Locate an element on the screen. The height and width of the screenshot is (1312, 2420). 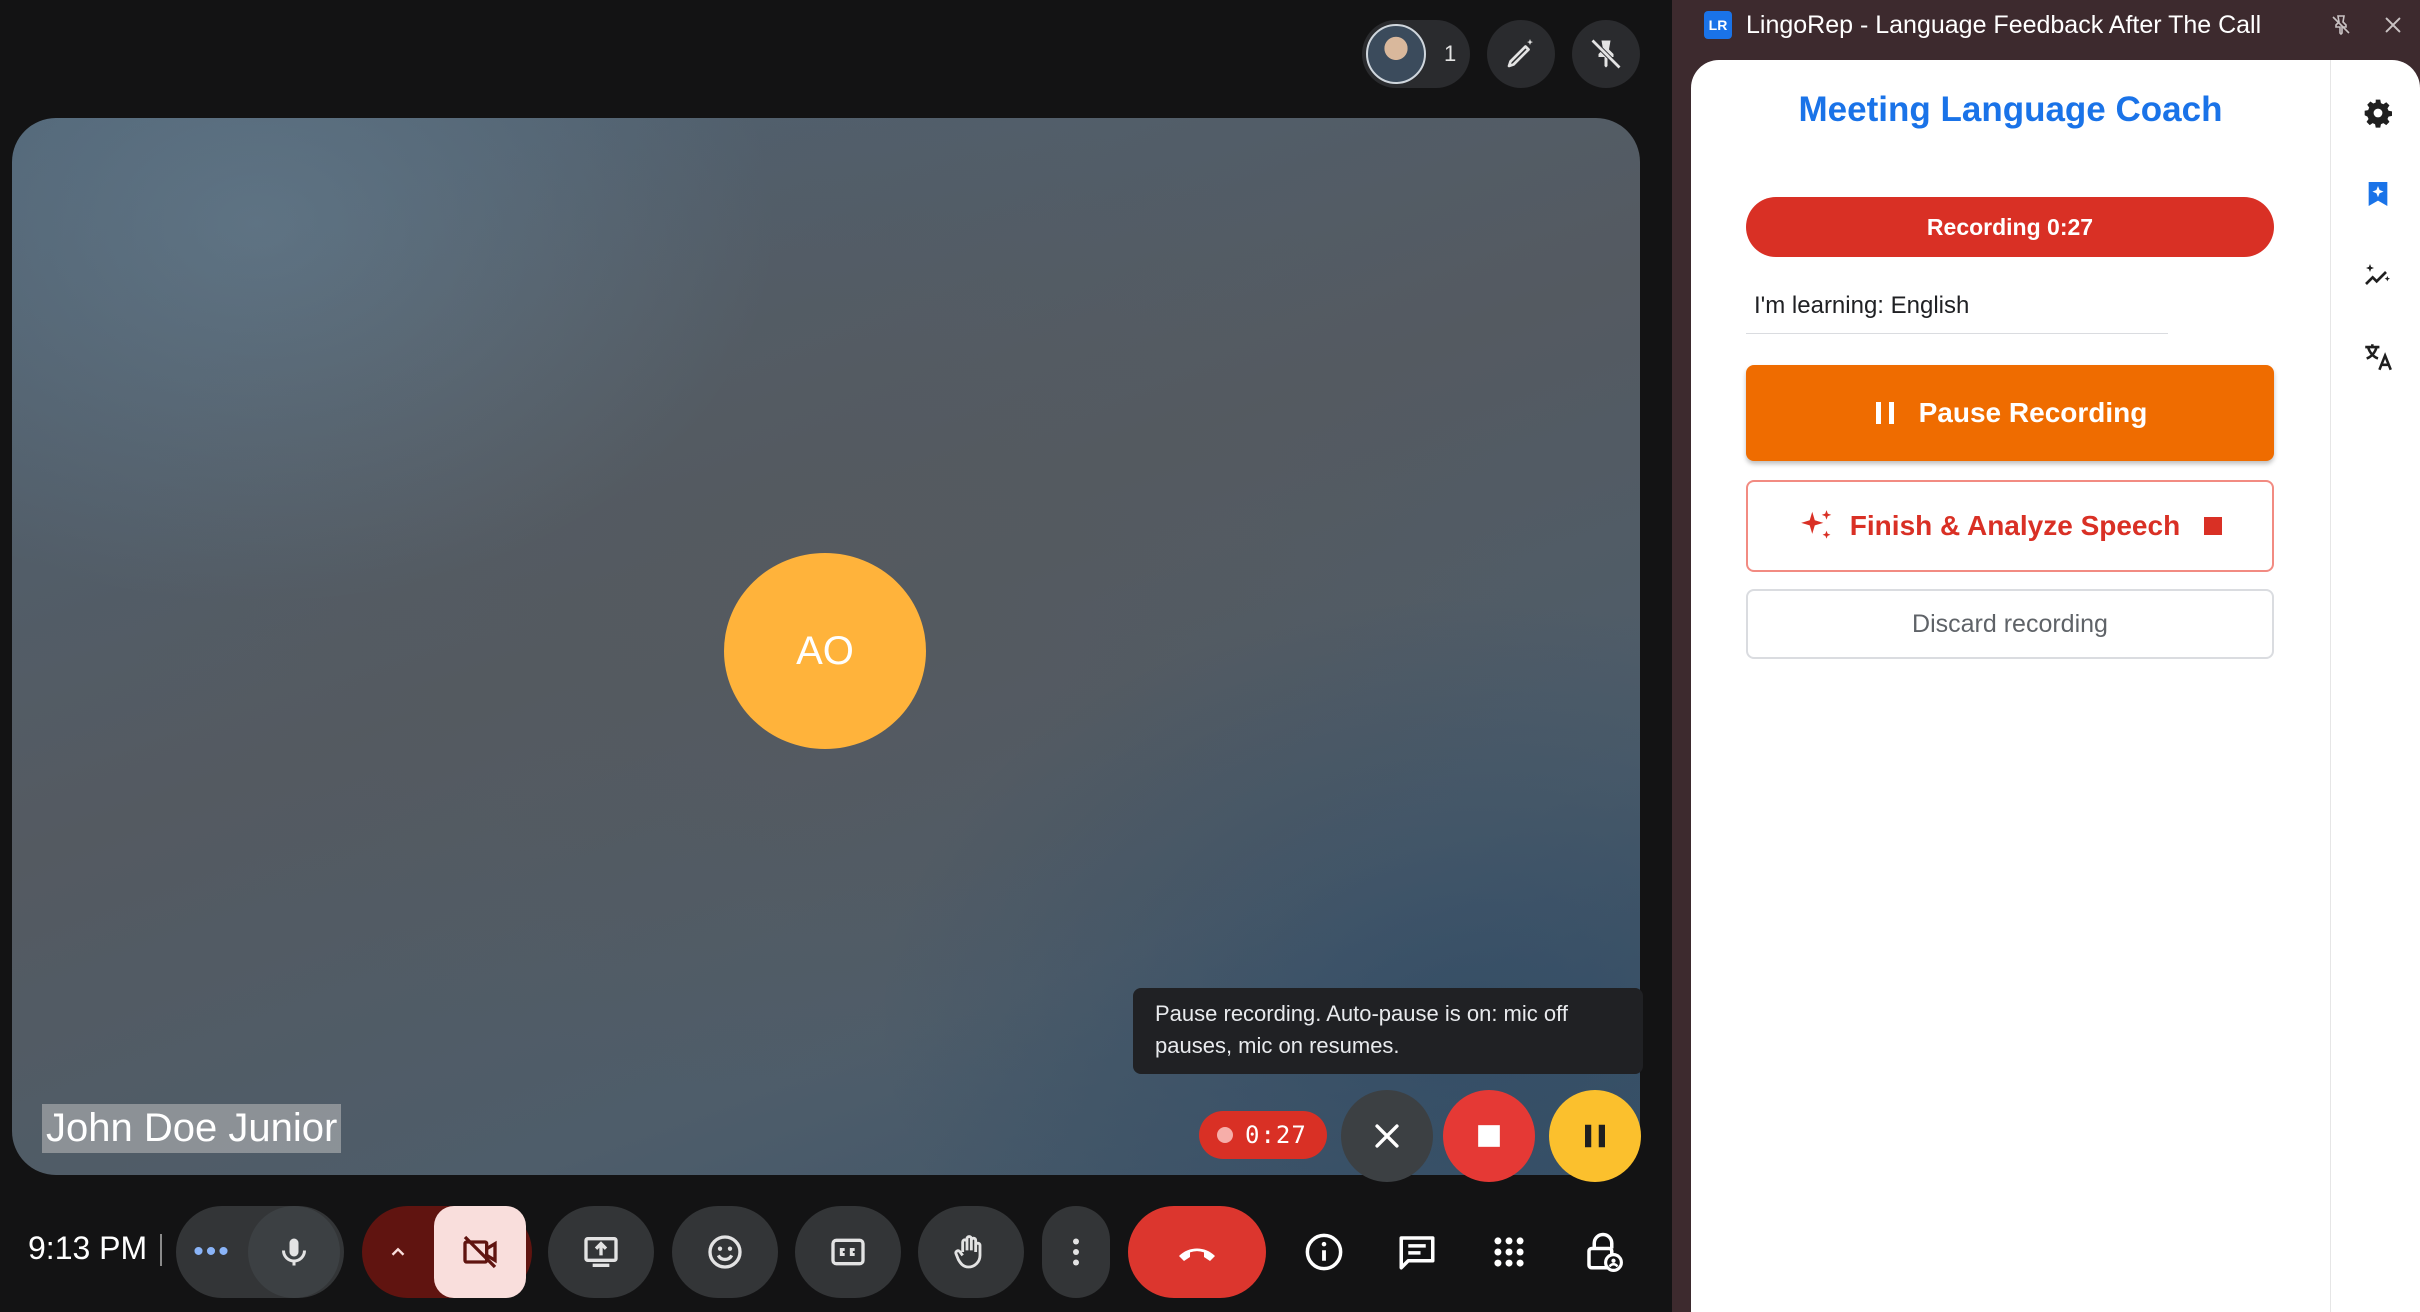
chevron-up-icon is located at coordinates (398, 1251).